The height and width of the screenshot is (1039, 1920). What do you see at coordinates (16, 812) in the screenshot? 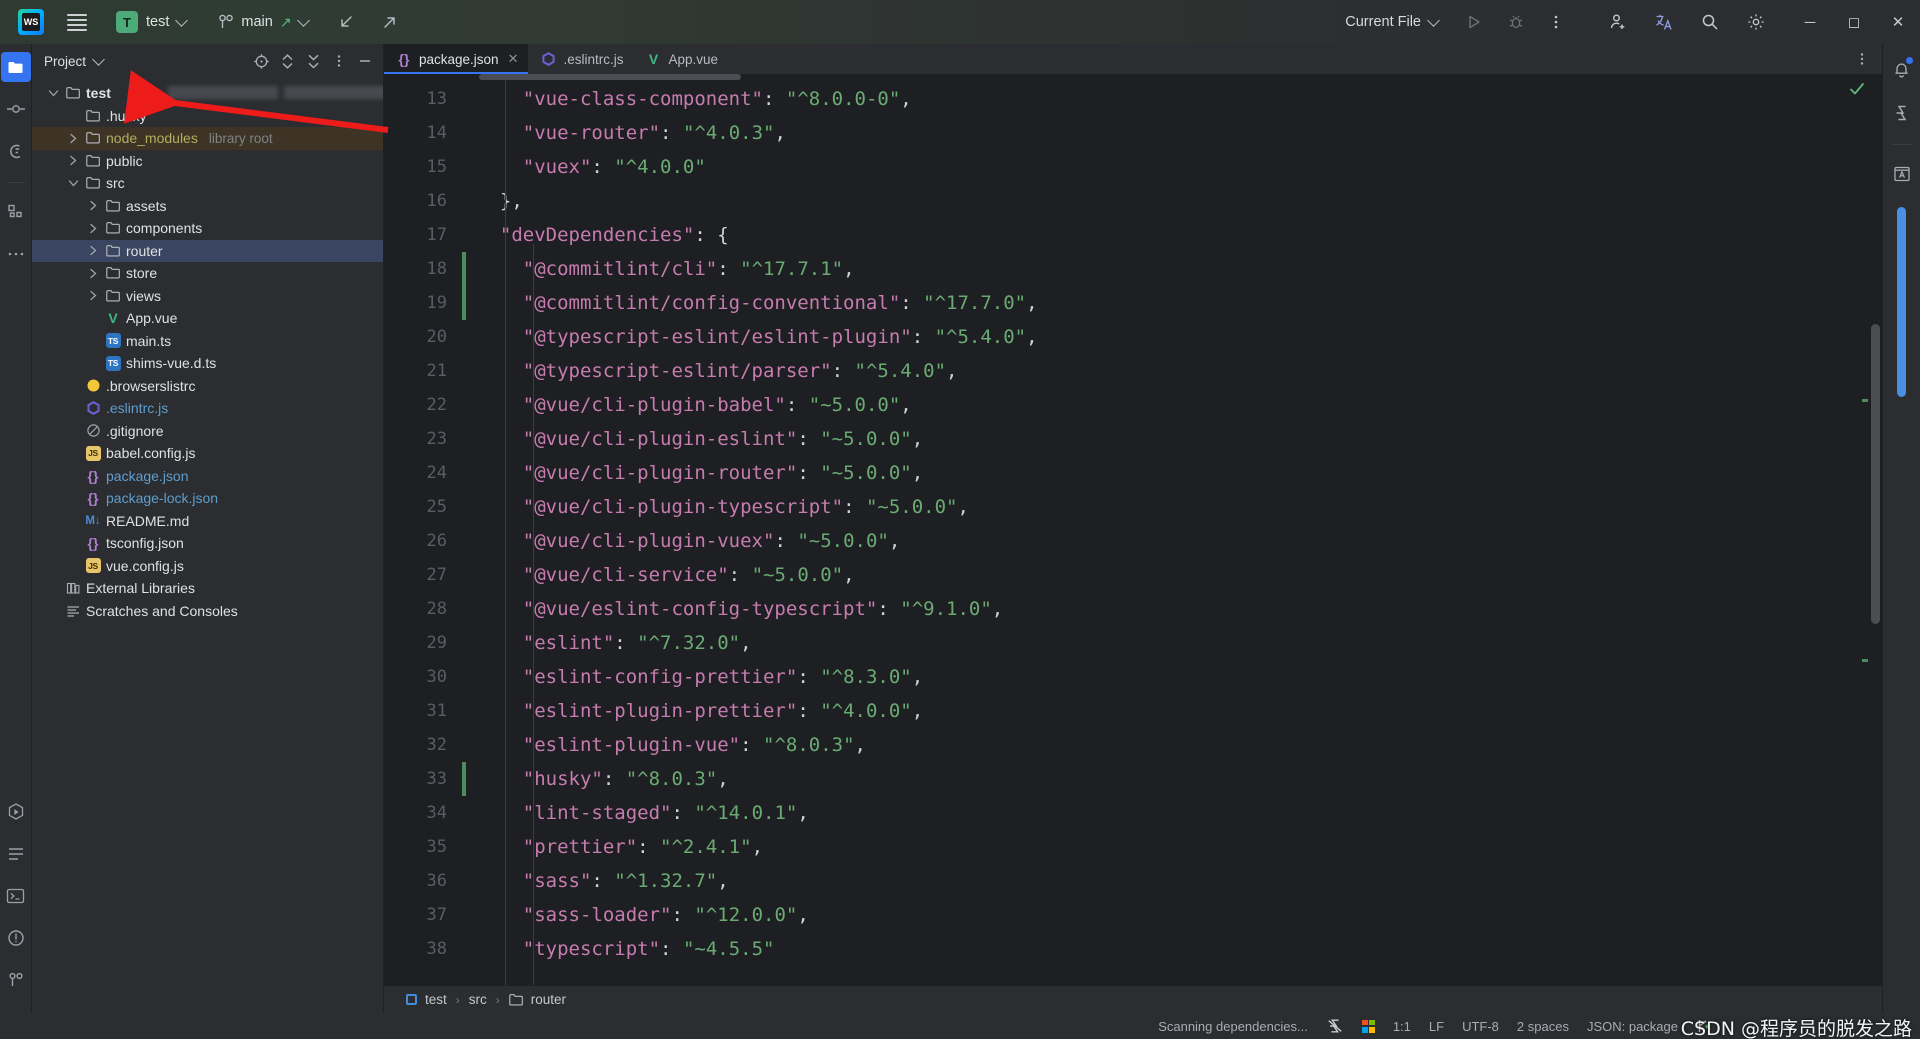
I see `sidebar-item-run` at bounding box center [16, 812].